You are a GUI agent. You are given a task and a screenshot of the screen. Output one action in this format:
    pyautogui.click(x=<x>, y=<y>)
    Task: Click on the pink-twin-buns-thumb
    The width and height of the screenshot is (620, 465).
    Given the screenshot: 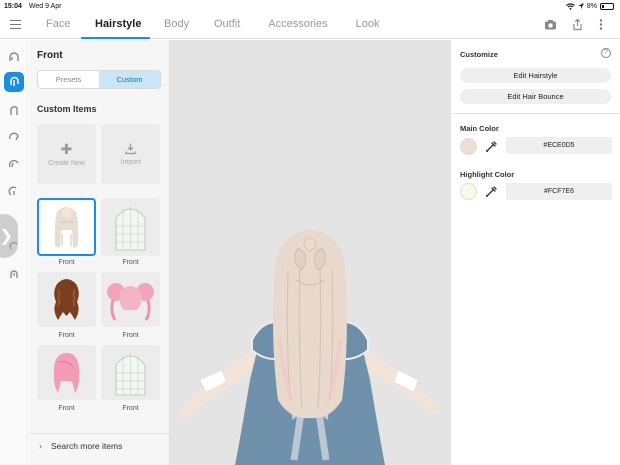 What is the action you would take?
    pyautogui.click(x=130, y=302)
    